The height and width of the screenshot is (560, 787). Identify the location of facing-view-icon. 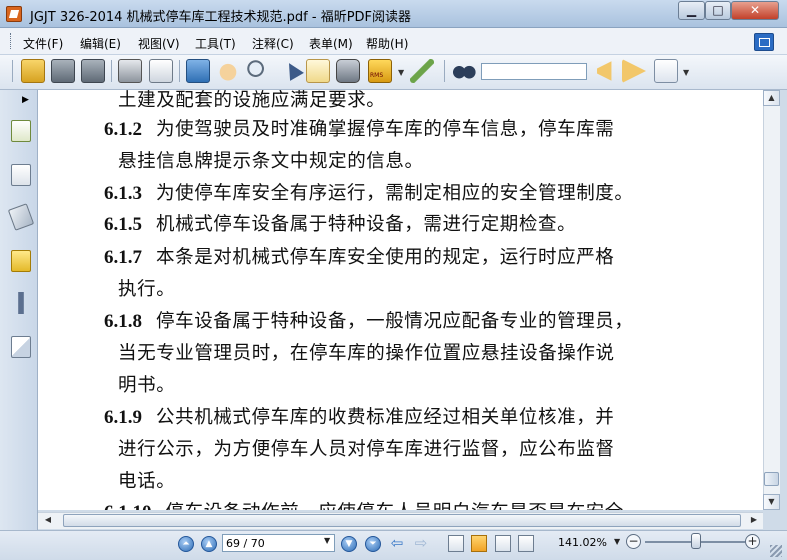
(503, 543).